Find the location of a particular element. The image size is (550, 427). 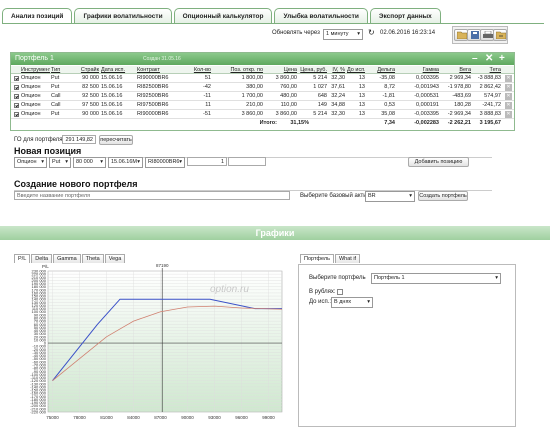

expiration-select: 15.06.16M ▾ is located at coordinates (125, 162).